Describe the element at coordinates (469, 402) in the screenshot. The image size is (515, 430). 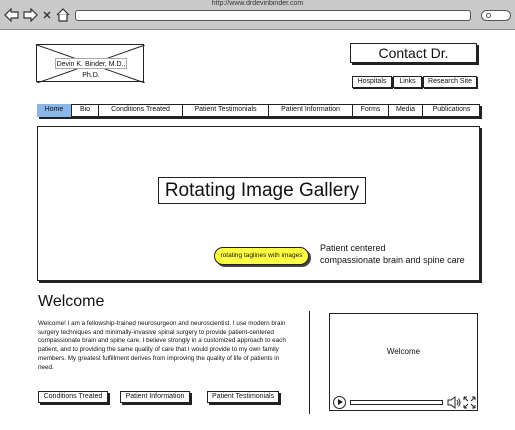
I see `fullscreen-icon` at that location.